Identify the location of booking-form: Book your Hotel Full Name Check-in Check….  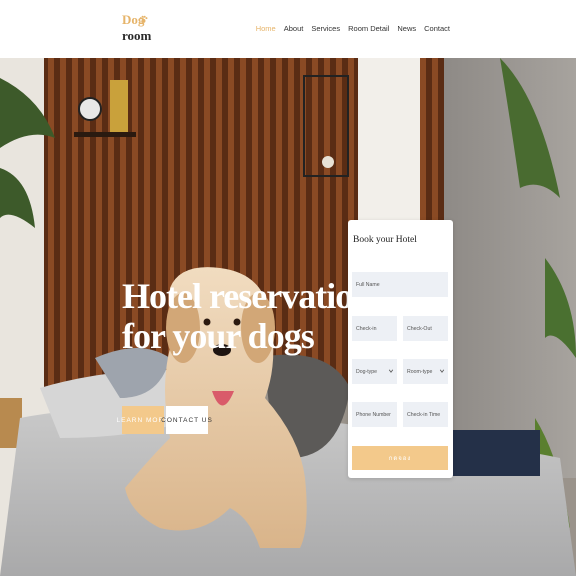
(400, 349).